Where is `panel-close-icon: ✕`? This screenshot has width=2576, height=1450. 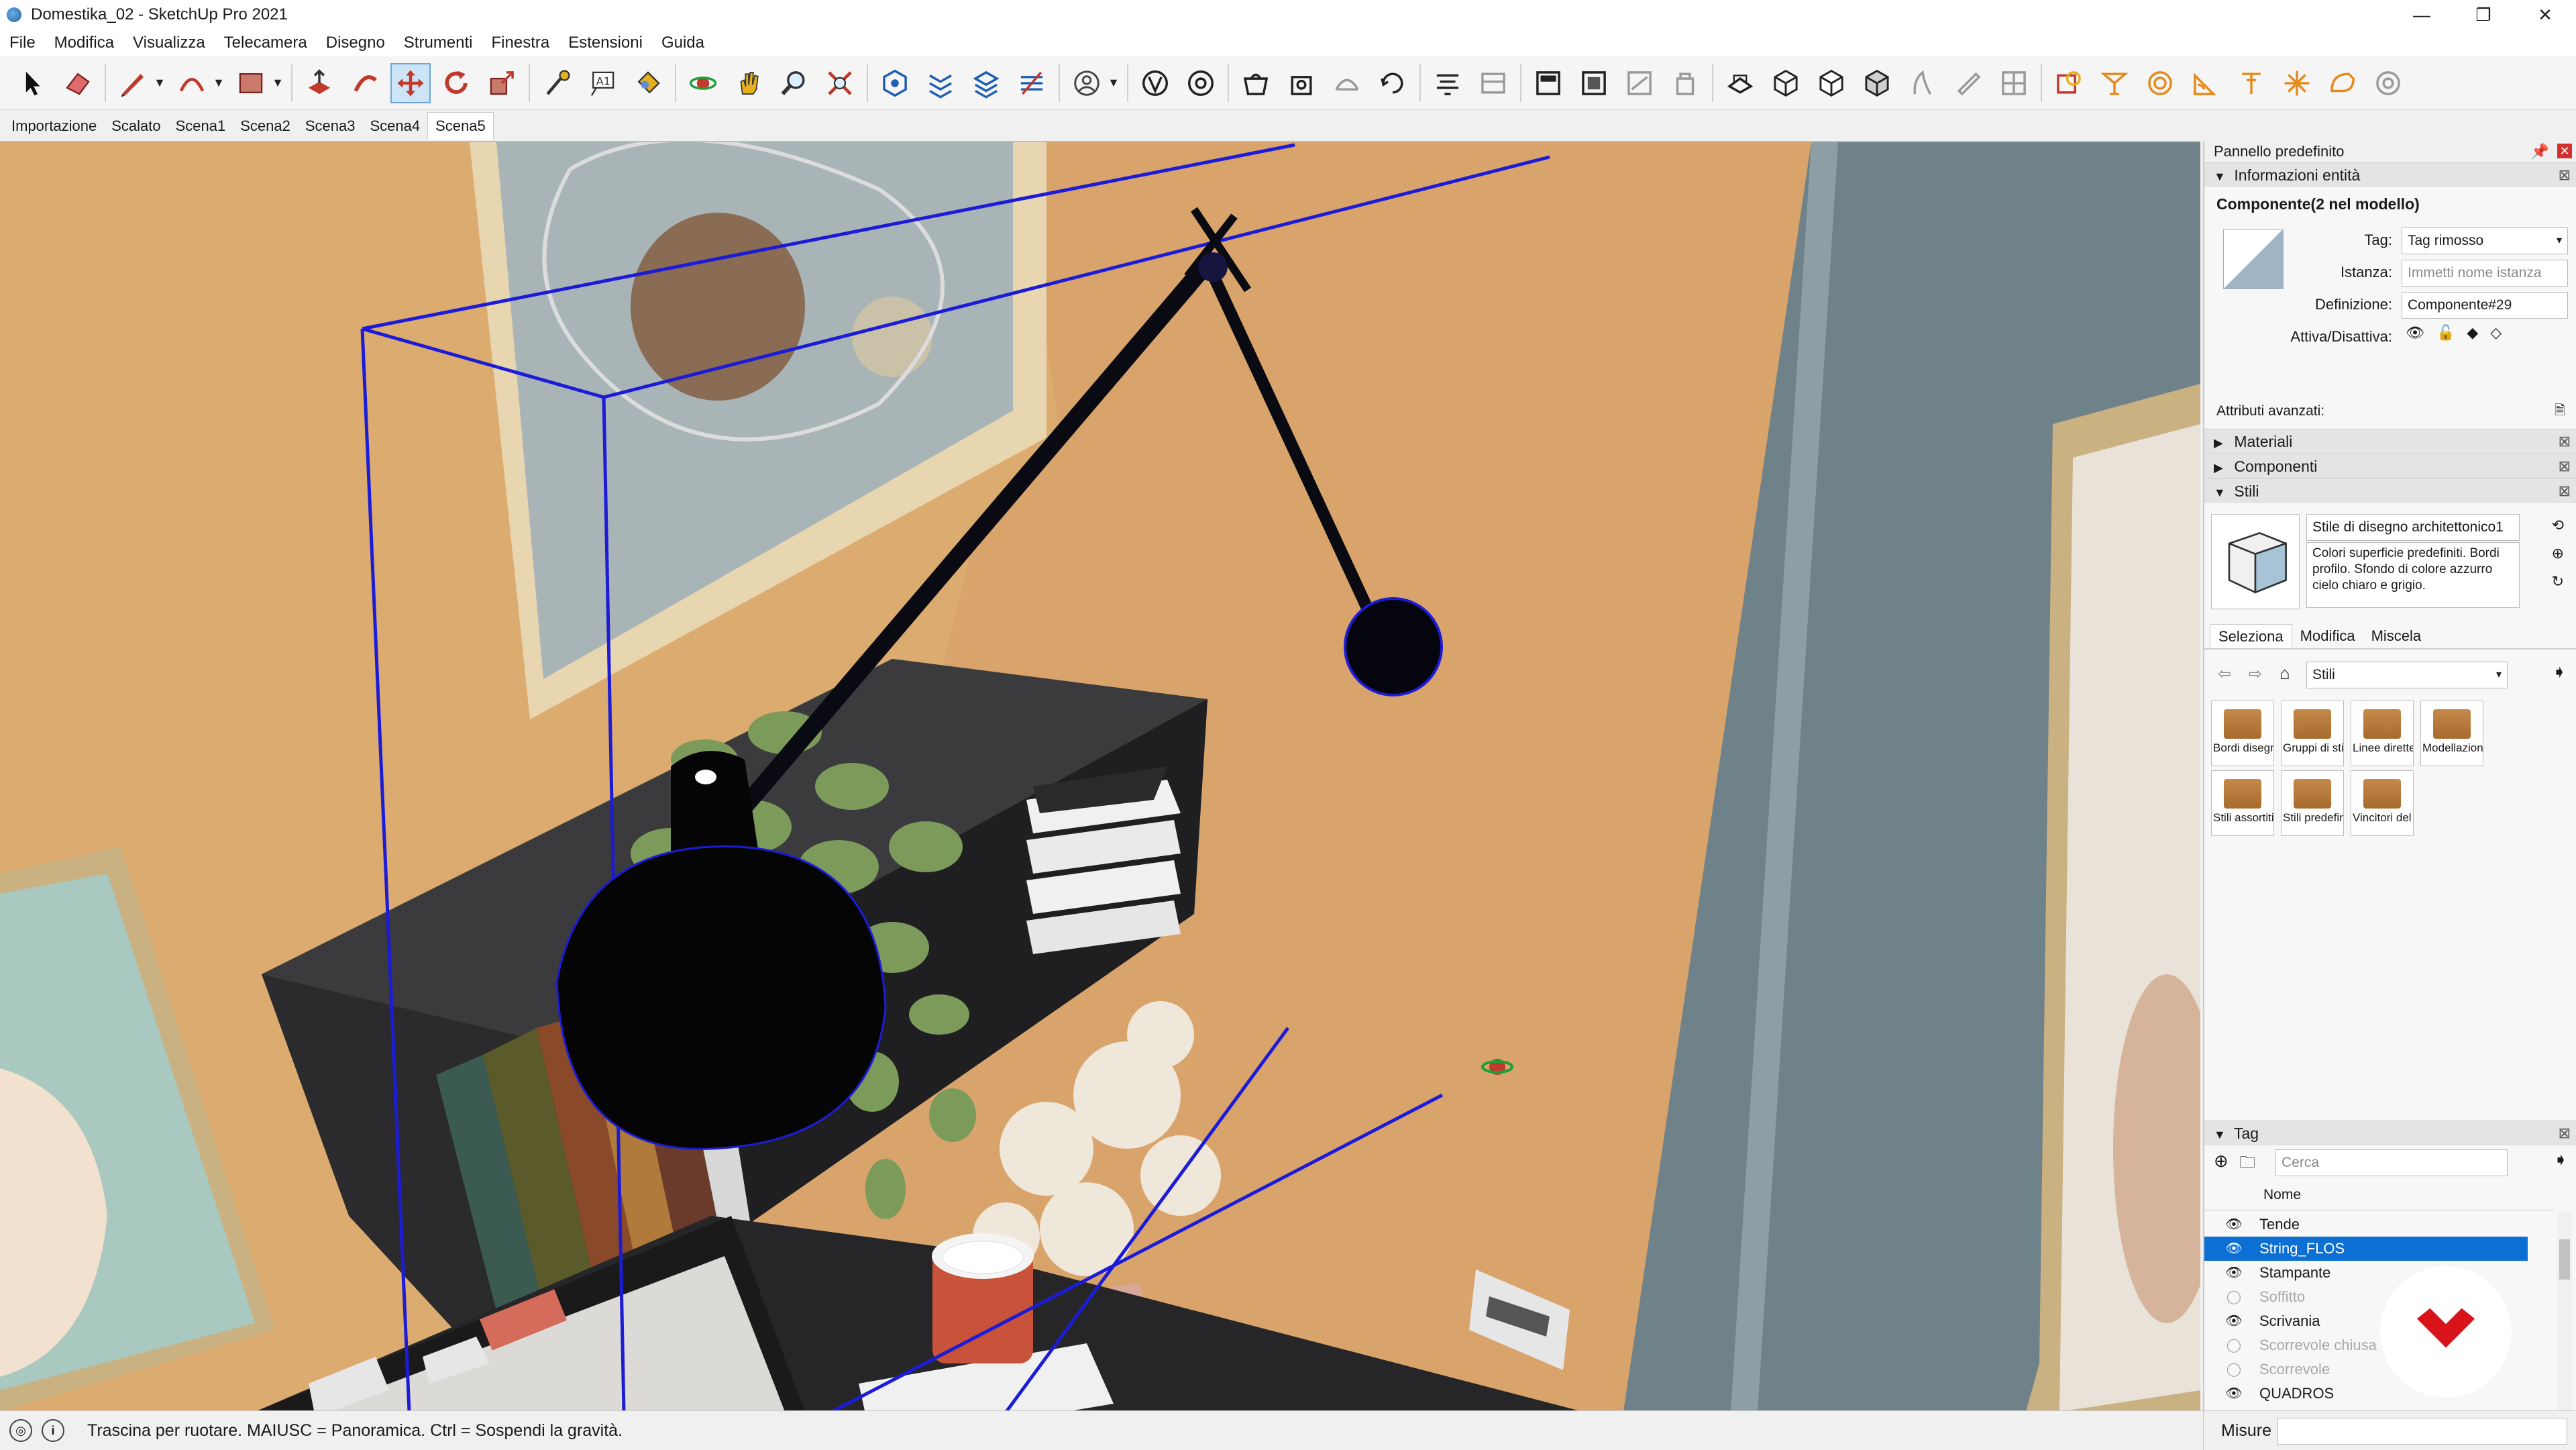 panel-close-icon: ✕ is located at coordinates (2564, 151).